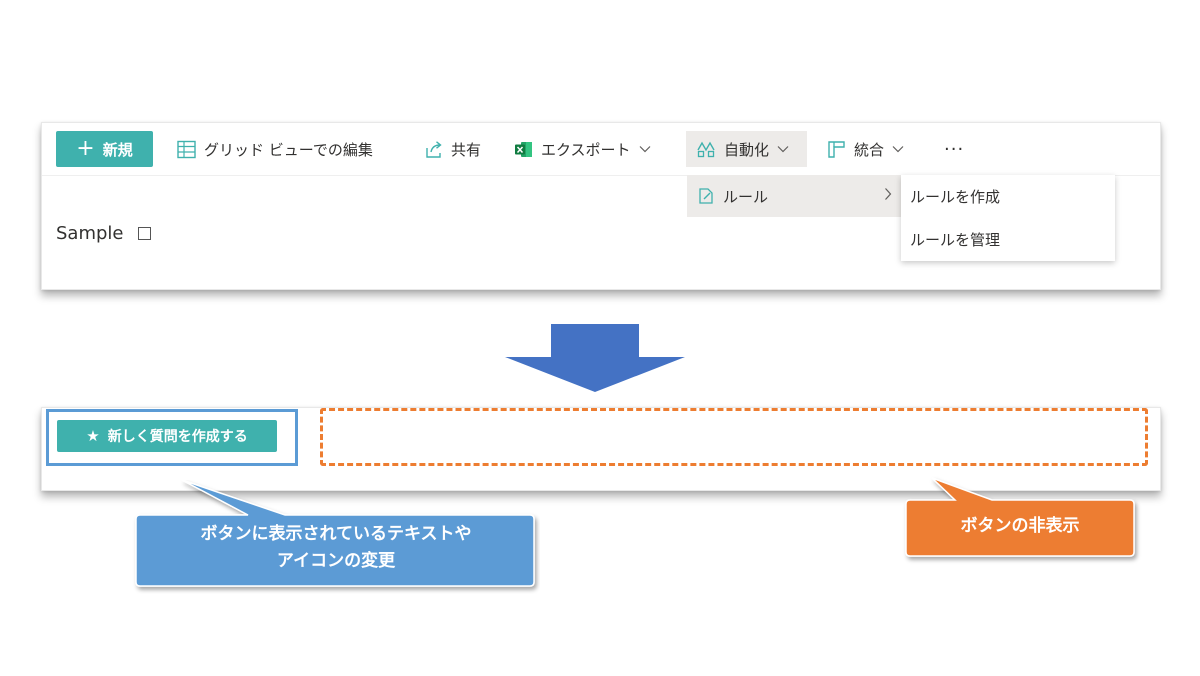 This screenshot has width=1200, height=676. Describe the element at coordinates (595, 358) in the screenshot. I see `down-arrow-icon` at that location.